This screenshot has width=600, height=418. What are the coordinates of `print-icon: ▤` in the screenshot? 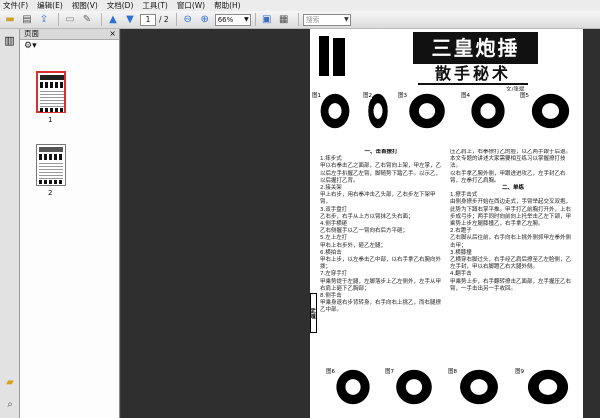 It's located at (27, 19).